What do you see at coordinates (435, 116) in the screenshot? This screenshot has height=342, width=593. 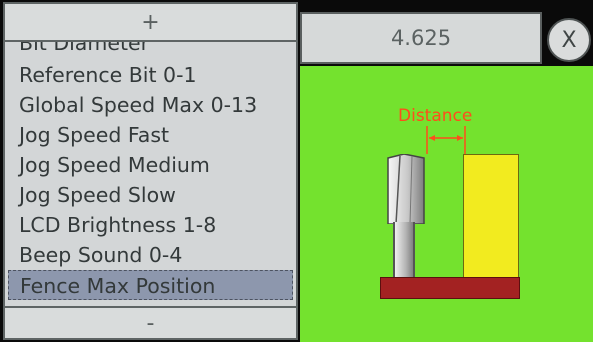 I see `distance-label: Distance` at bounding box center [435, 116].